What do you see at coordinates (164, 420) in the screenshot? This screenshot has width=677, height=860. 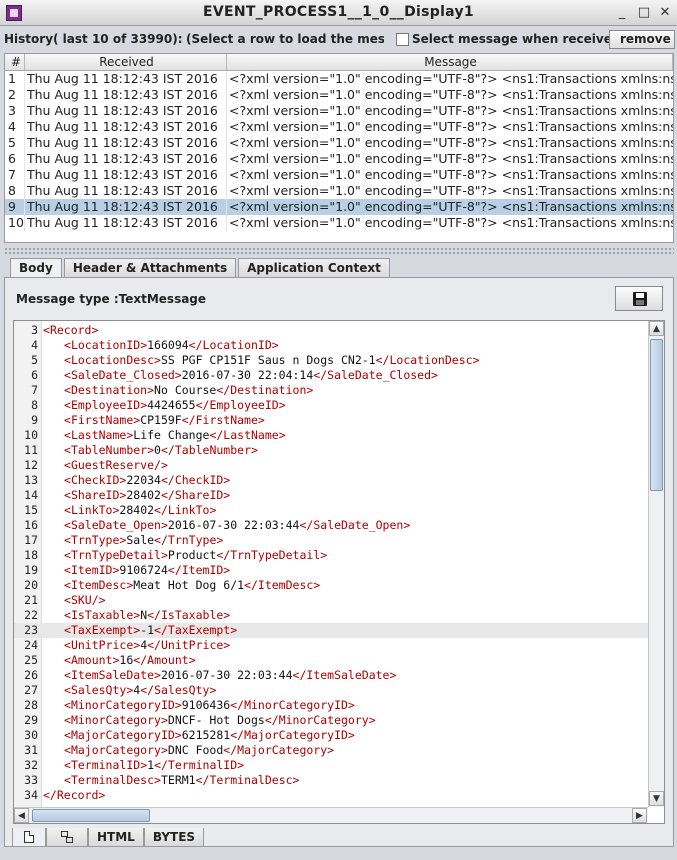 I see `xml-element: <FirstName>CP159F</FirstName>` at bounding box center [164, 420].